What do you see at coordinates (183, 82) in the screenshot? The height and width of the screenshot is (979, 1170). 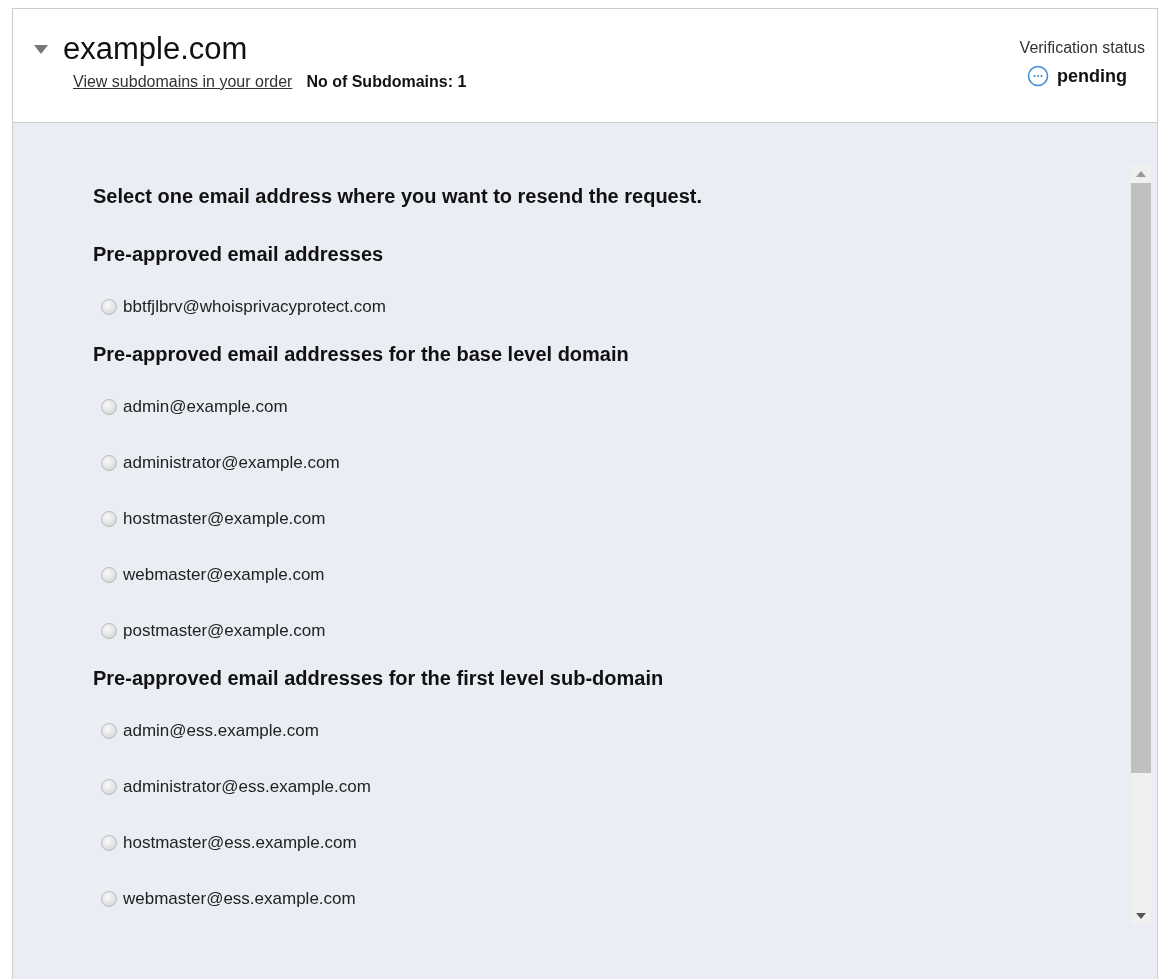 I see `view-subdomains-link: View subdomains in your order` at bounding box center [183, 82].